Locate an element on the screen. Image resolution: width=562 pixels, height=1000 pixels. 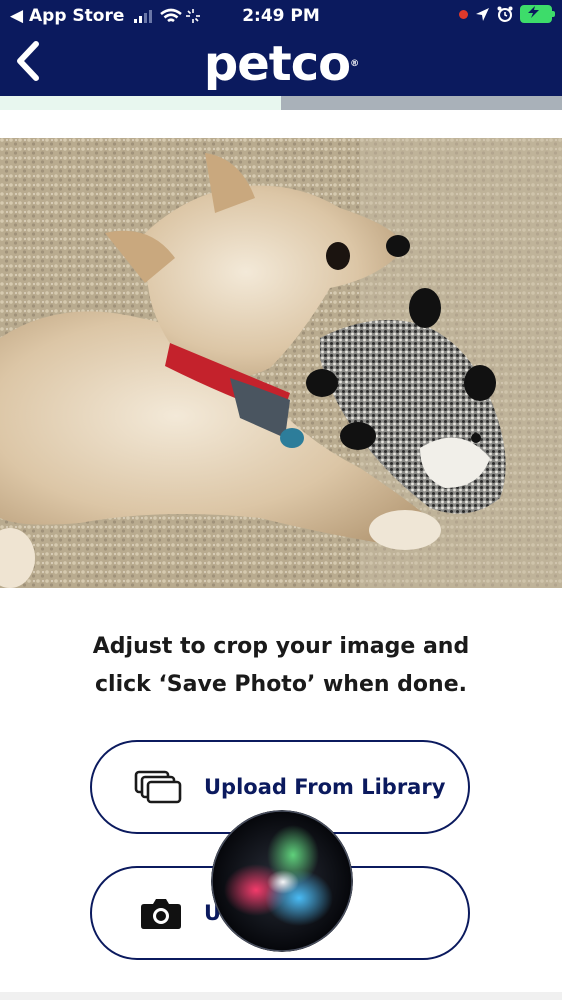
upload-button-label: Upload From Library is located at coordinates (325, 787).